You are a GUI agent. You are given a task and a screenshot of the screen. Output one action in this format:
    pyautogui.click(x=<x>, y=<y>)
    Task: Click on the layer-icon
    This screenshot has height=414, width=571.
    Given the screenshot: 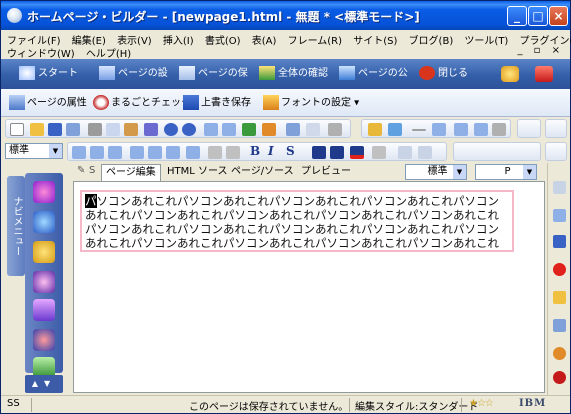 What is the action you would take?
    pyautogui.click(x=44, y=310)
    